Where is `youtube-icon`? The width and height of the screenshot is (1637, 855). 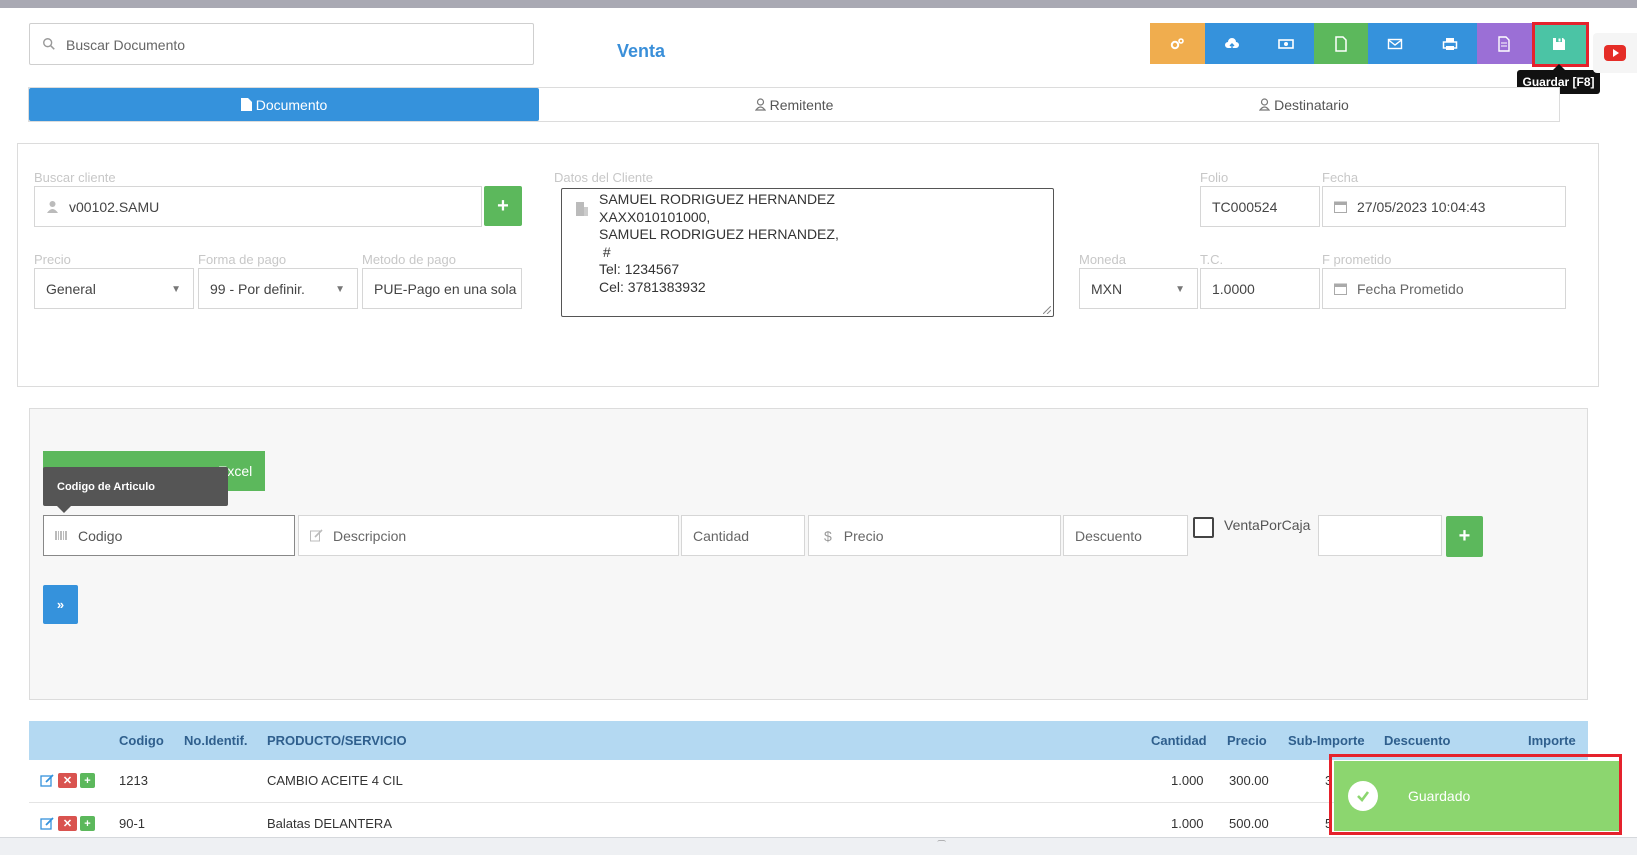
youtube-icon is located at coordinates (1615, 53).